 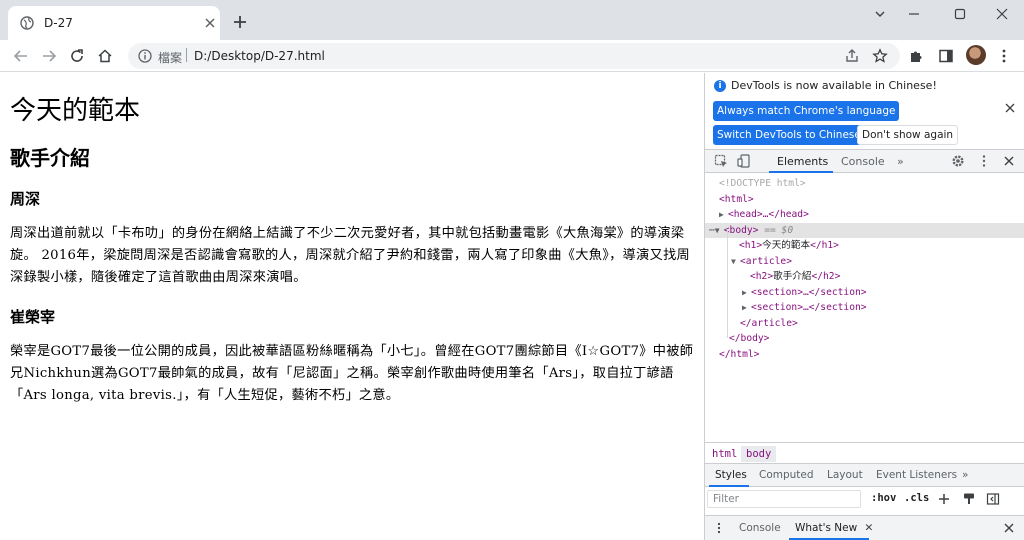 What do you see at coordinates (240, 22) in the screenshot?
I see `new-tab-icon` at bounding box center [240, 22].